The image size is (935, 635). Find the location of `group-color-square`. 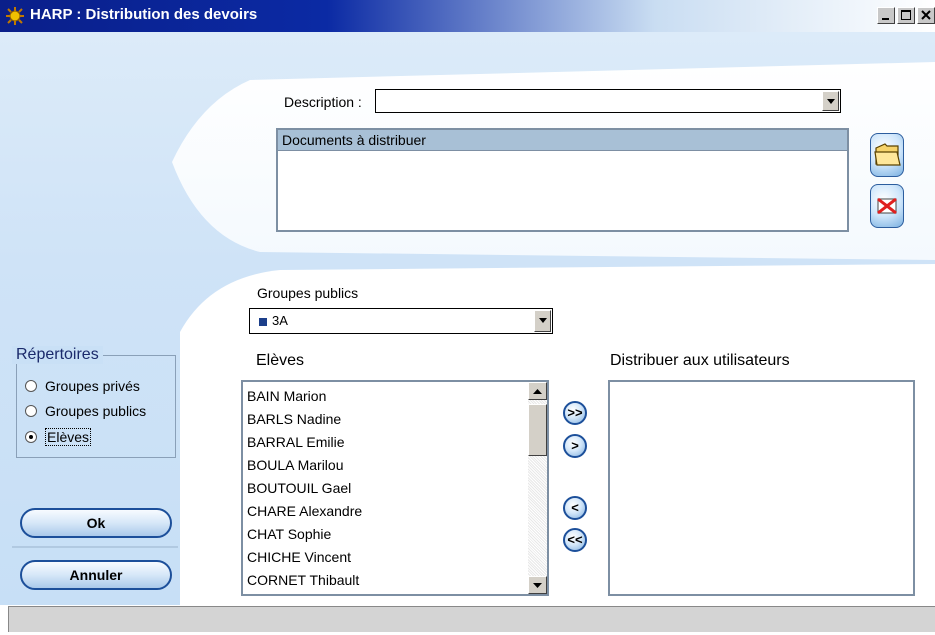

group-color-square is located at coordinates (263, 322).